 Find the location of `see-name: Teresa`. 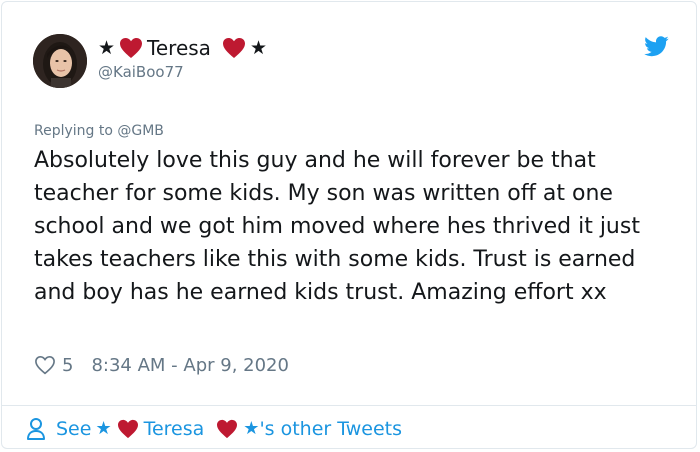

see-name: Teresa is located at coordinates (174, 429).